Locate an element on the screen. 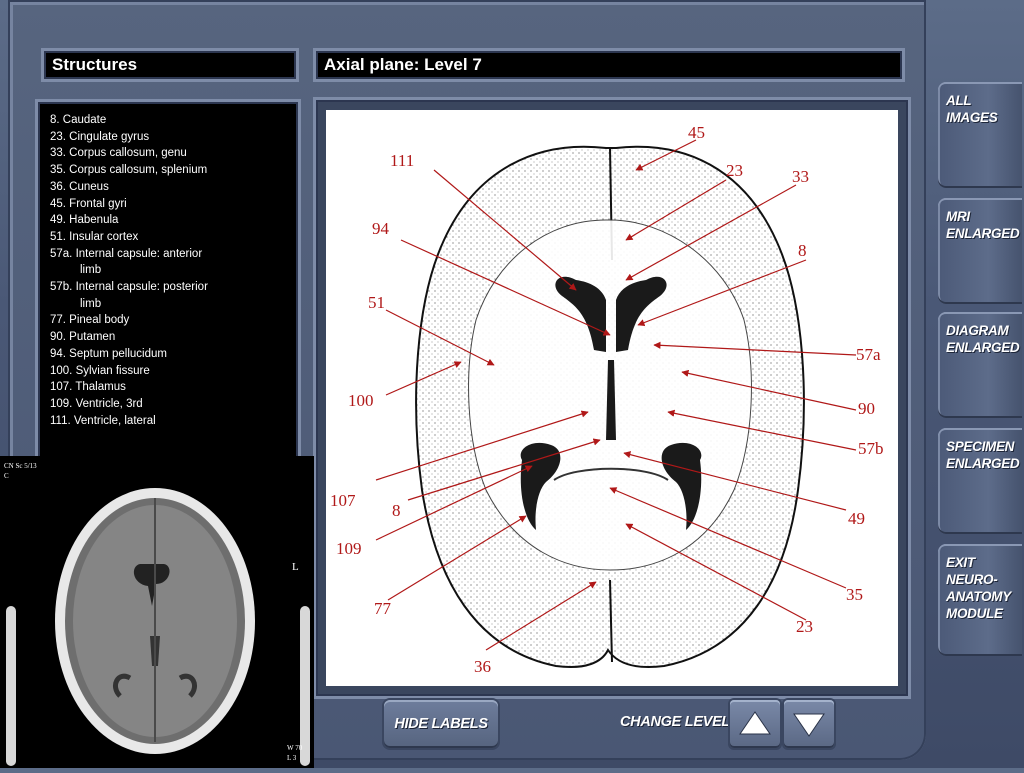 The width and height of the screenshot is (1024, 773). list-item: 94. Septum pellucidum is located at coordinates (108, 353).